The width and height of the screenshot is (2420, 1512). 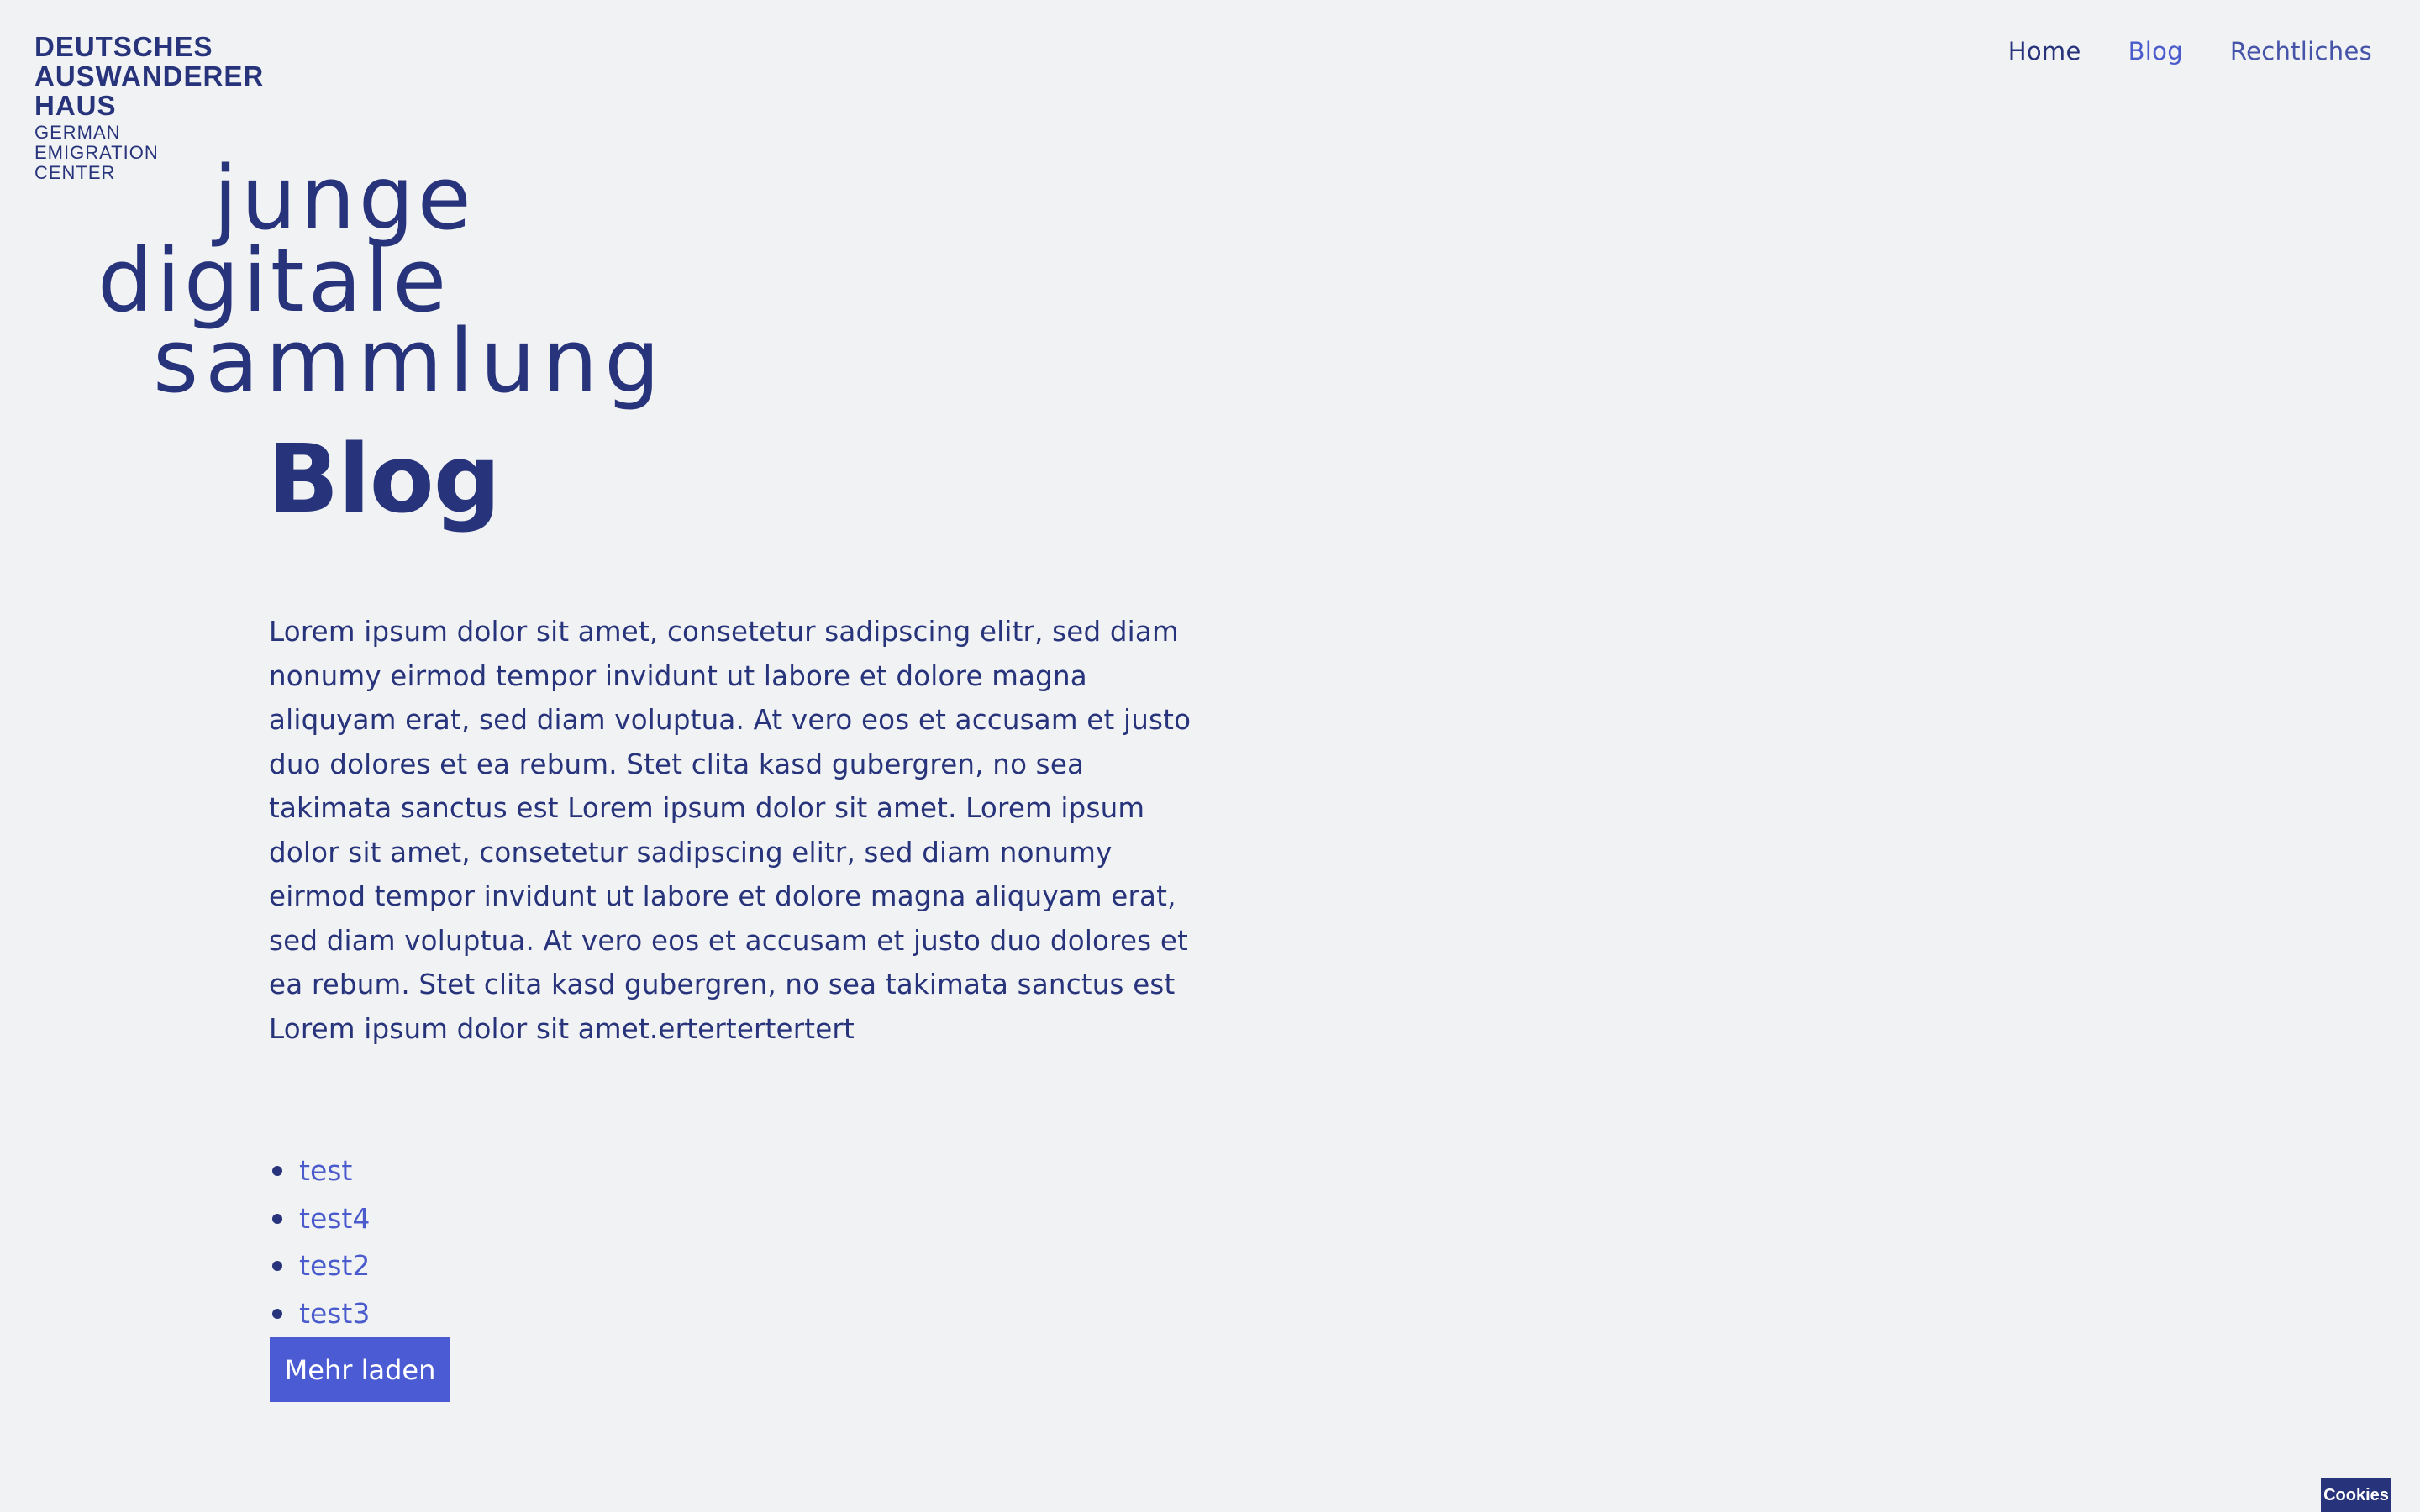 I want to click on logo-line: DEUTSCHES, so click(x=124, y=46).